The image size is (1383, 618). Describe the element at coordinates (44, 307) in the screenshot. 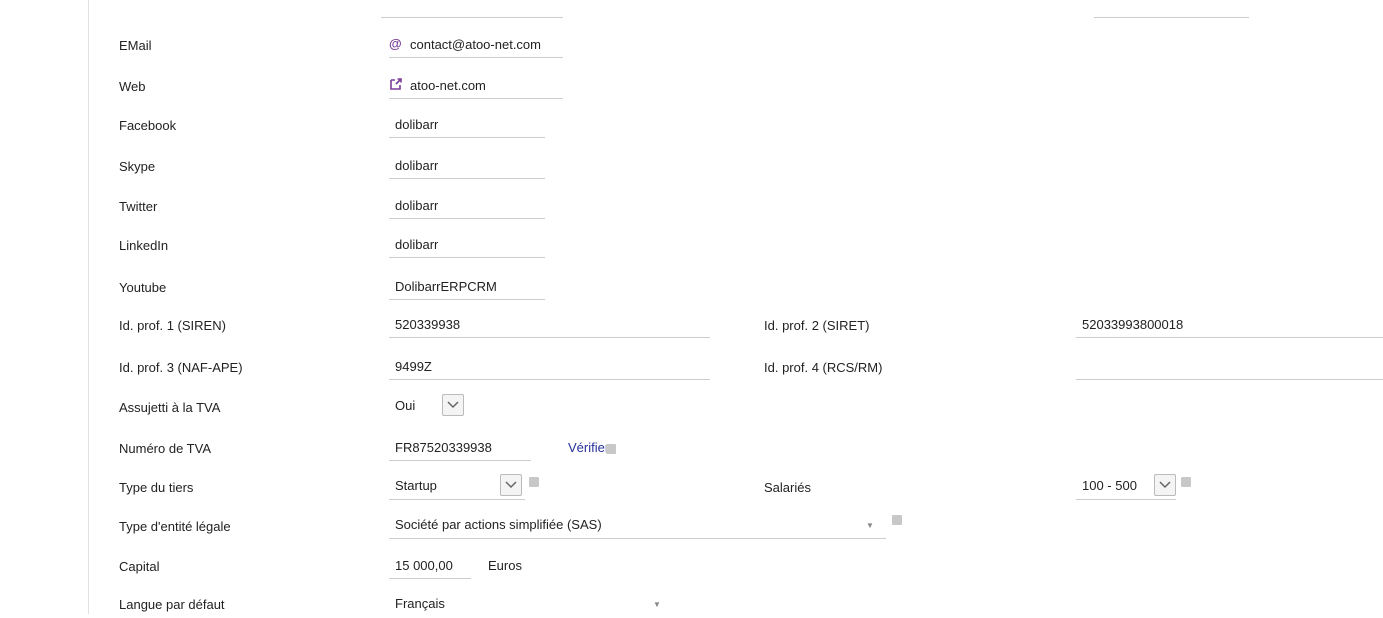

I see `left-sidebar` at that location.